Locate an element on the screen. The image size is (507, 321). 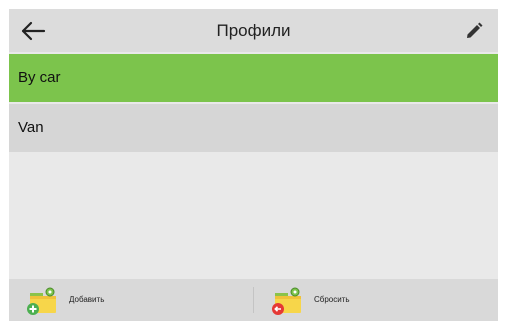
footer-toolbar: Добавить Сбросить is located at coordinates (253, 300).